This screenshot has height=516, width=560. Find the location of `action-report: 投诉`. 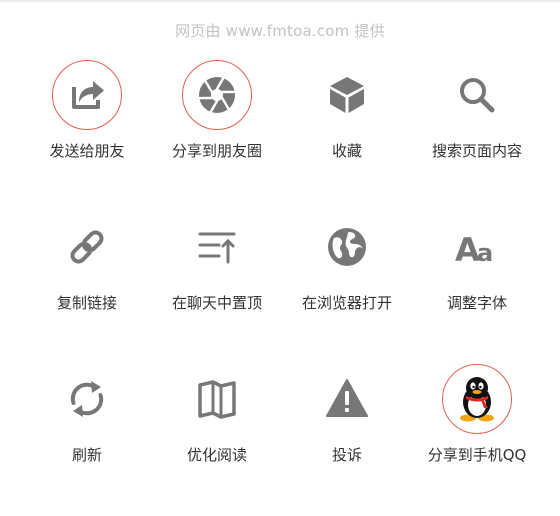

action-report: 投诉 is located at coordinates (347, 440).